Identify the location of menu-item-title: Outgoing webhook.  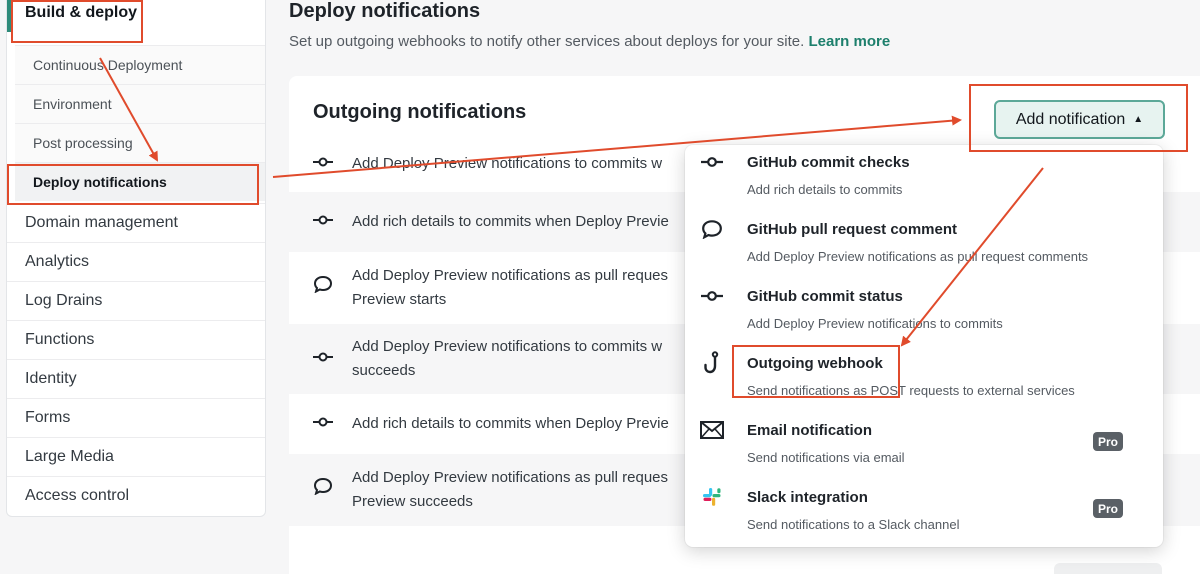
(815, 363).